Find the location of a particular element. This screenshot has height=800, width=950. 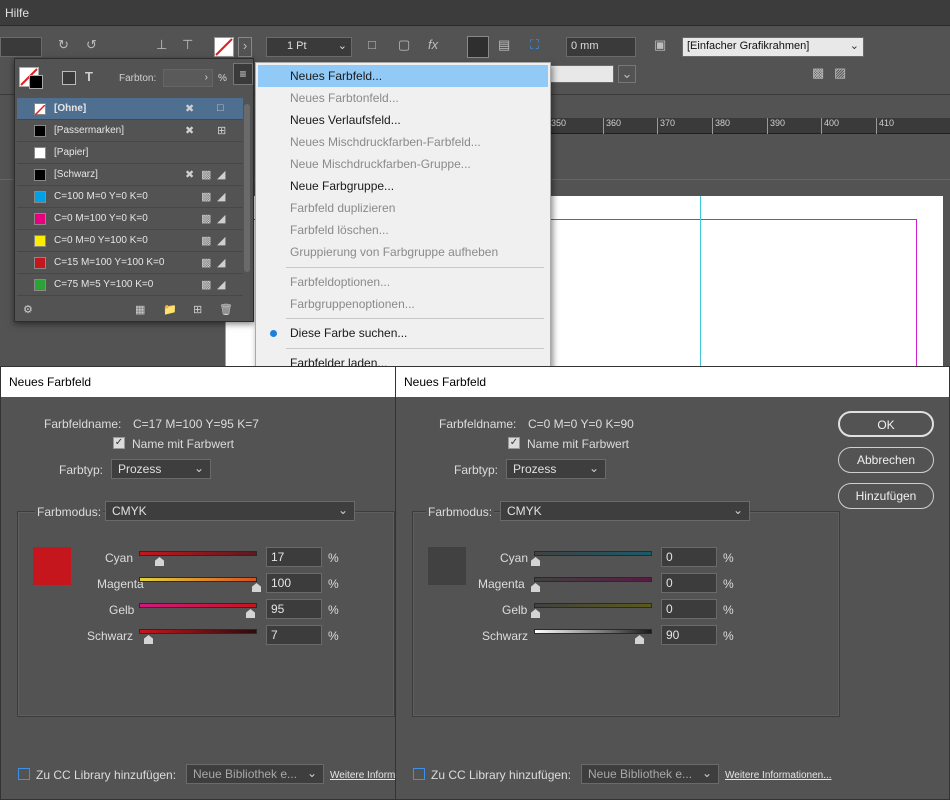

chevron-right-icon: › is located at coordinates (245, 47).